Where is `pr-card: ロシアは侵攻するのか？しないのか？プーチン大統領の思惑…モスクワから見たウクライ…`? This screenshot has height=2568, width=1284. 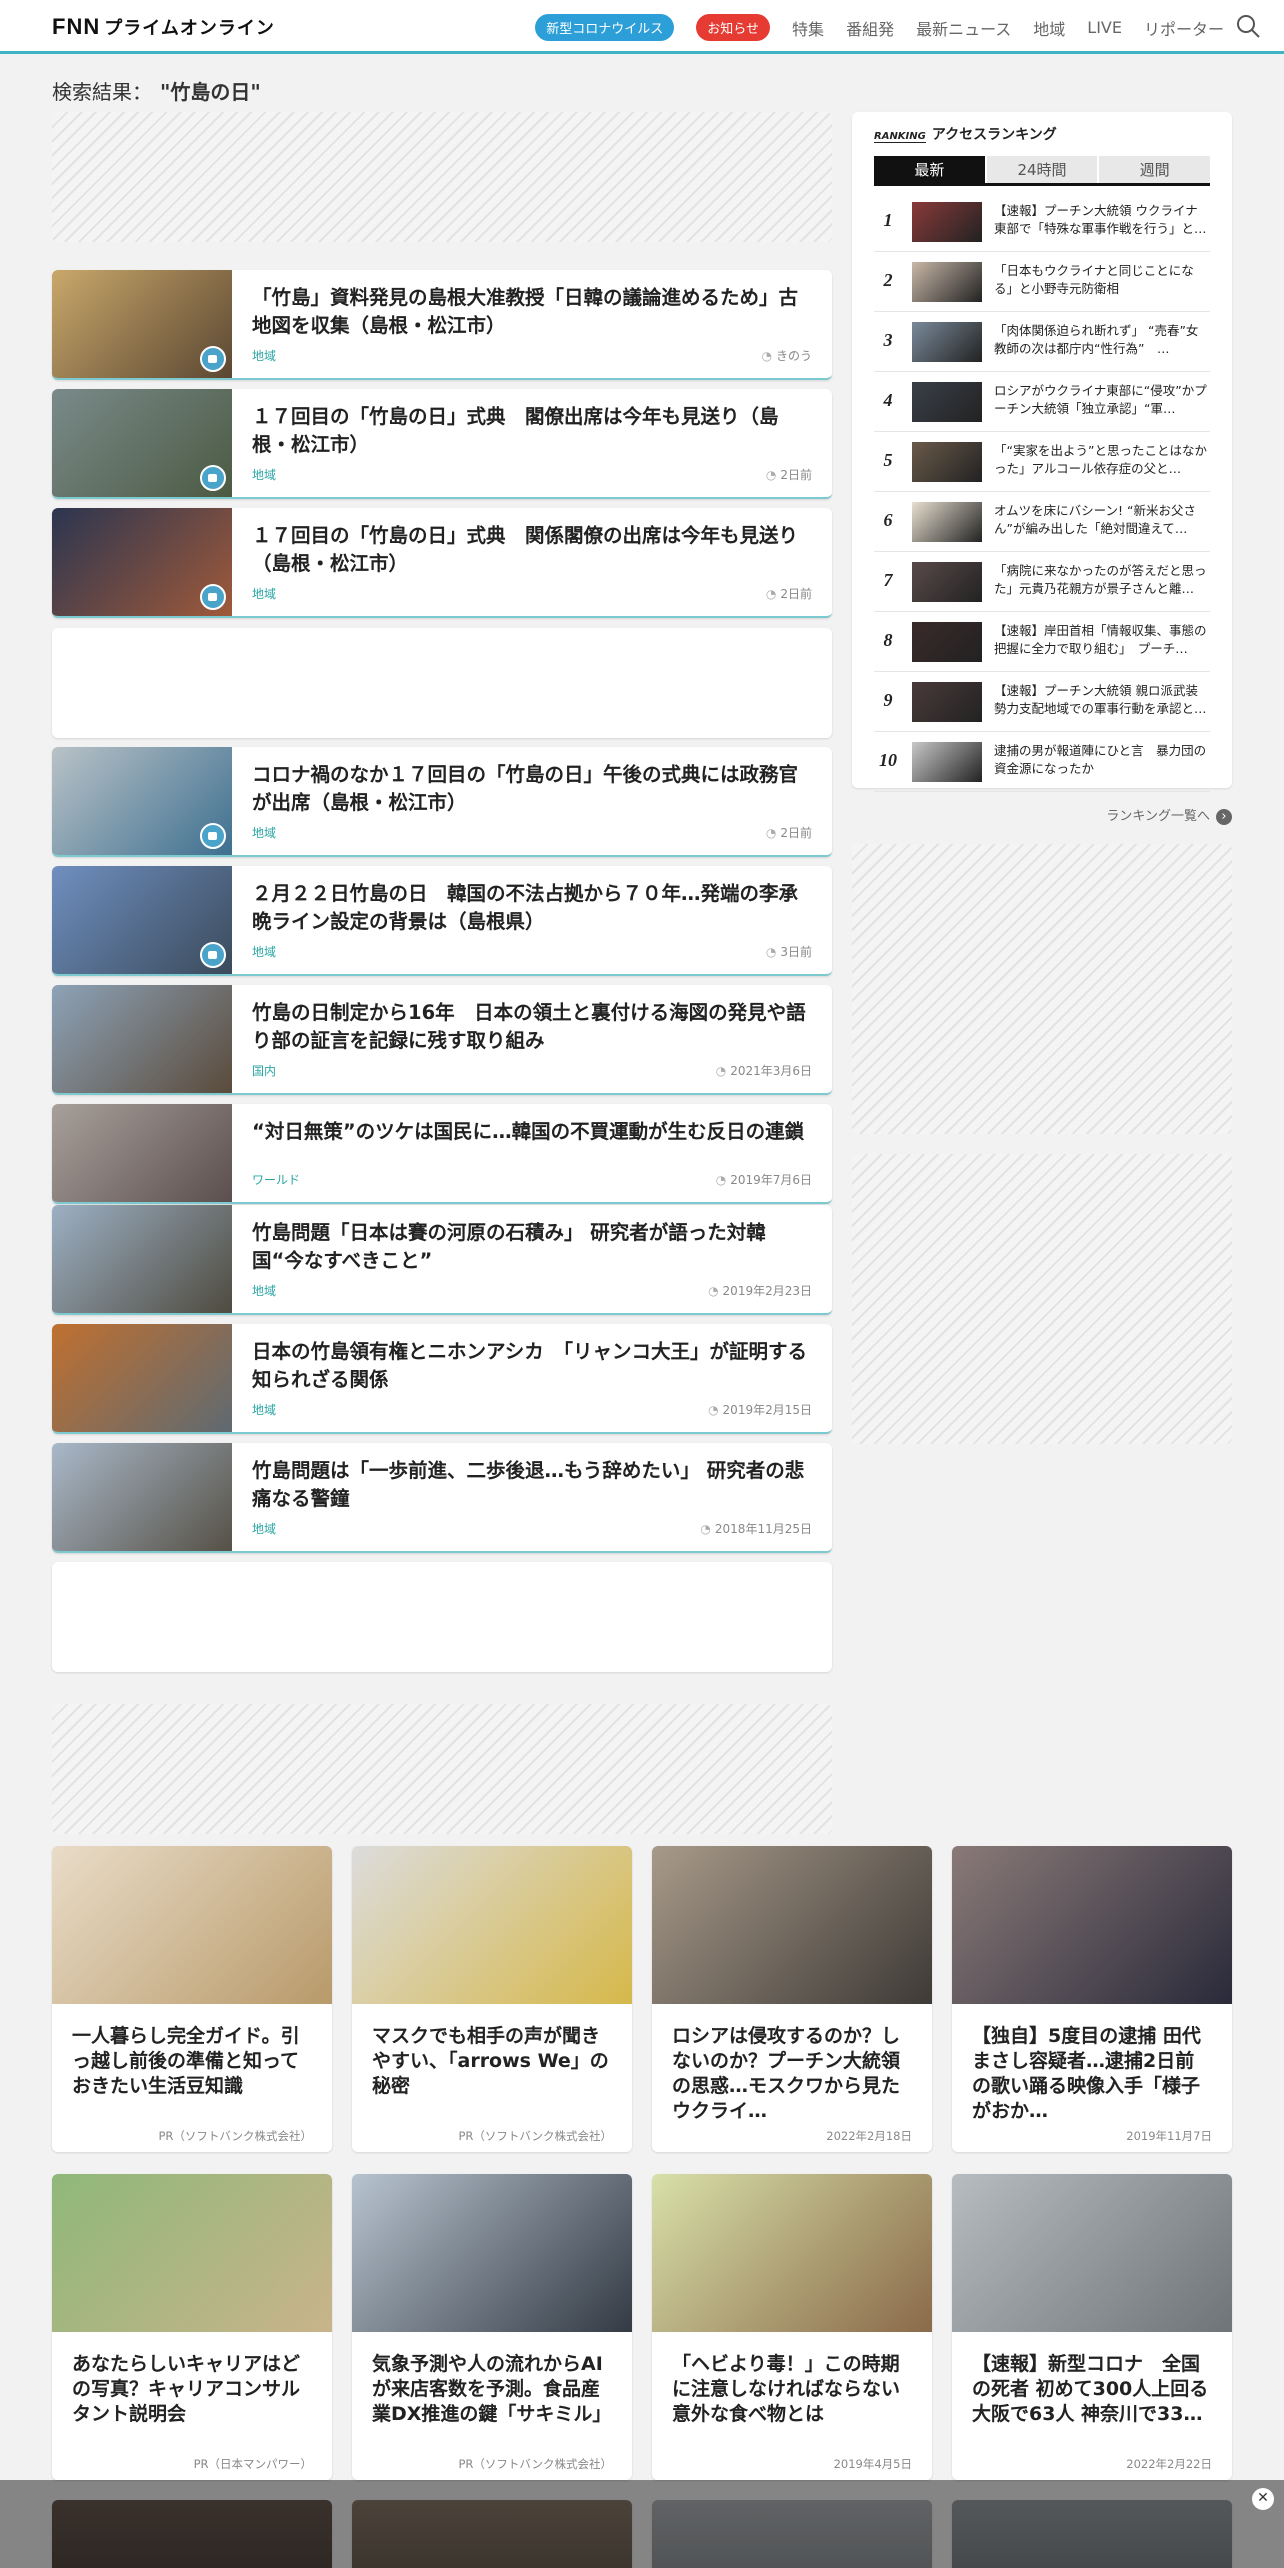 pr-card: ロシアは侵攻するのか？しないのか？プーチン大統領の思惑…モスクワから見たウクライ… is located at coordinates (792, 1999).